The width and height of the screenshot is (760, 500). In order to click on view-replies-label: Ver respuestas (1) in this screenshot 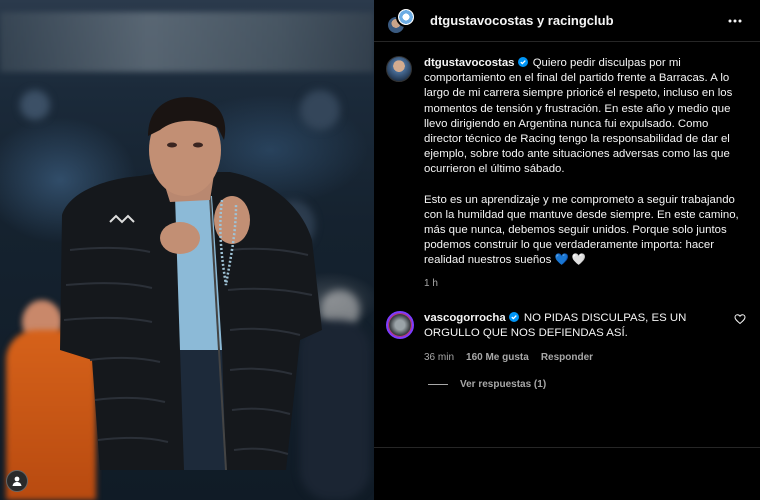, I will do `click(503, 385)`.